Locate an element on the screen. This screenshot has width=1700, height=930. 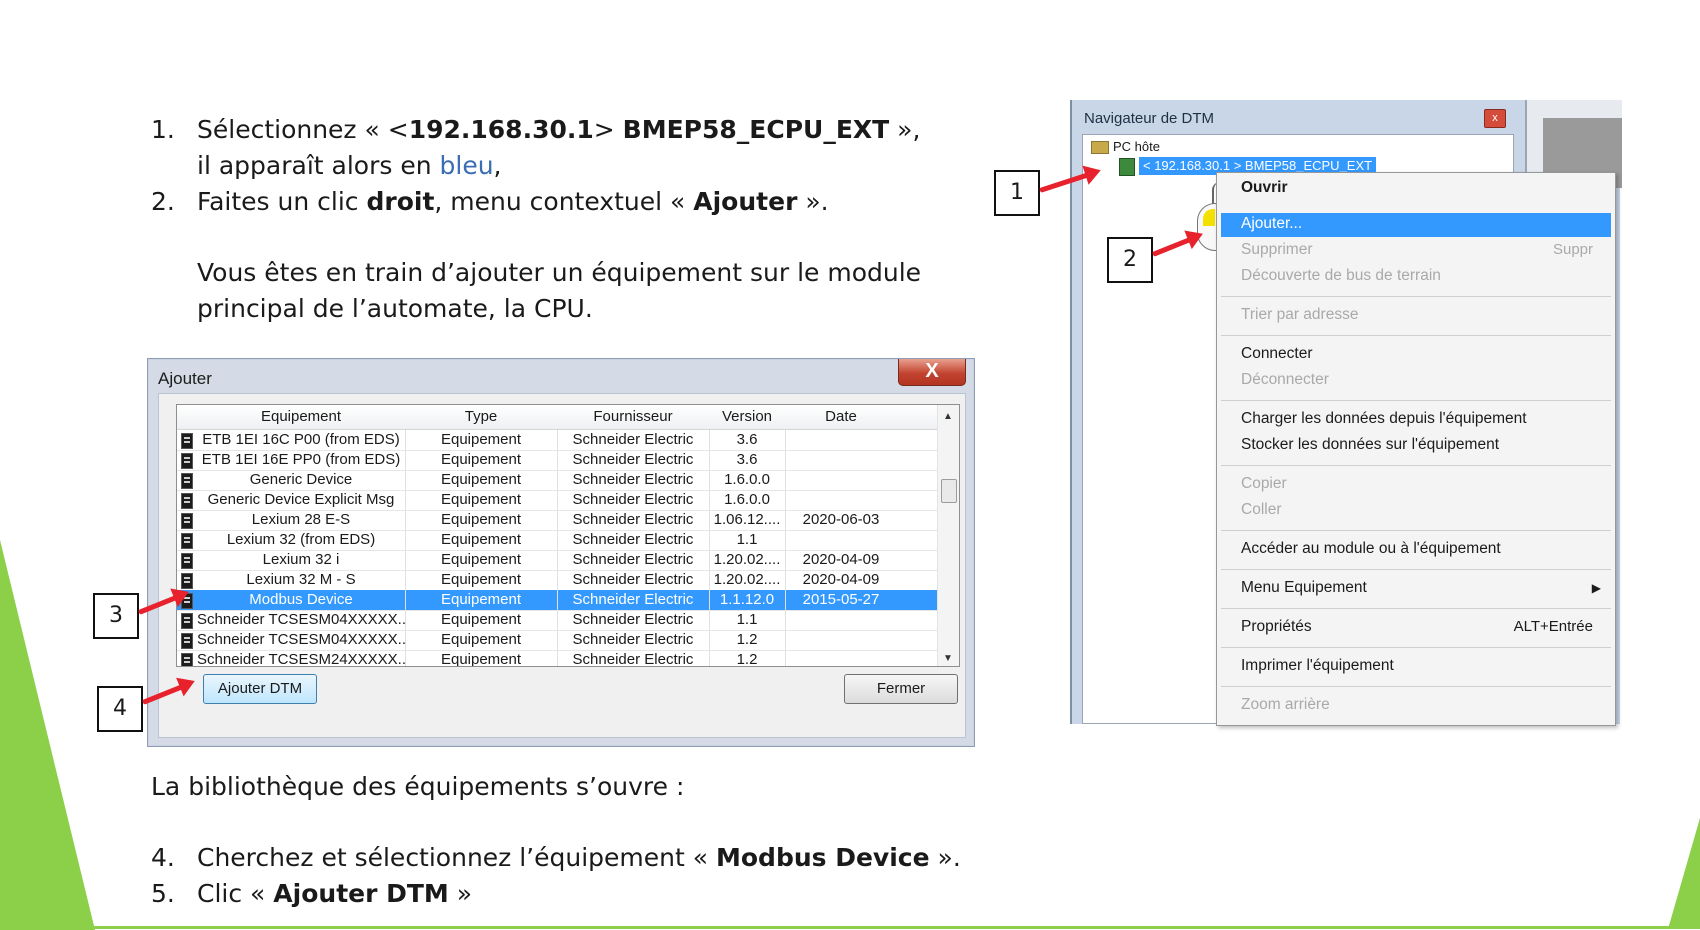
table-scrollbar: ▲ ▼ is located at coordinates (948, 535).